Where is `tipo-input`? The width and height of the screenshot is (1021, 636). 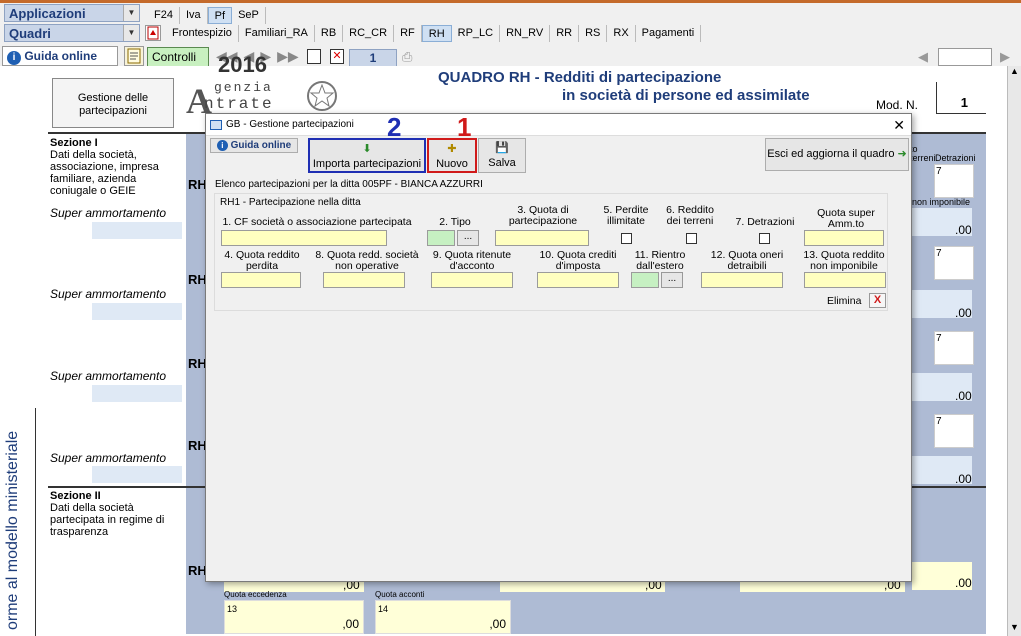
tipo-input is located at coordinates (441, 238).